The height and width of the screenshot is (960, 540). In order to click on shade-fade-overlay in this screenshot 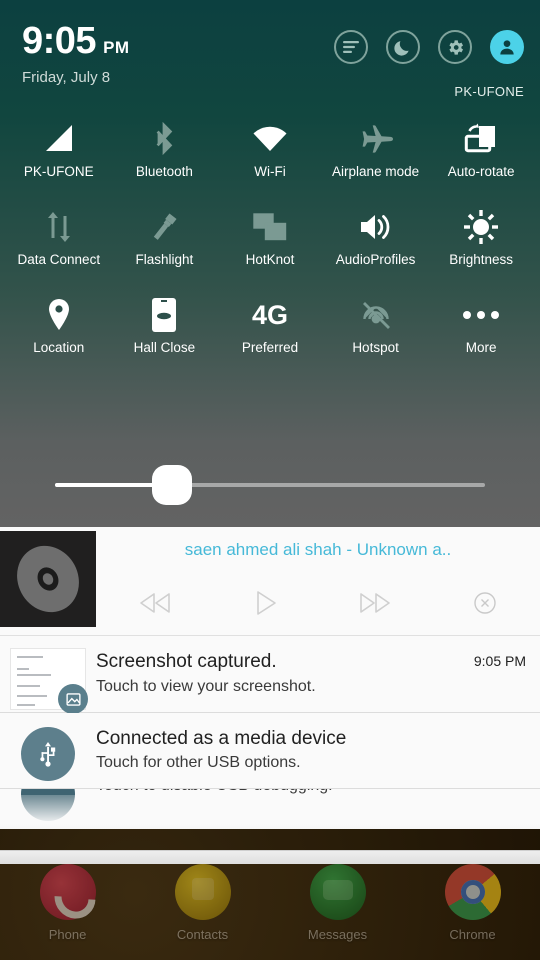, I will do `click(270, 812)`.